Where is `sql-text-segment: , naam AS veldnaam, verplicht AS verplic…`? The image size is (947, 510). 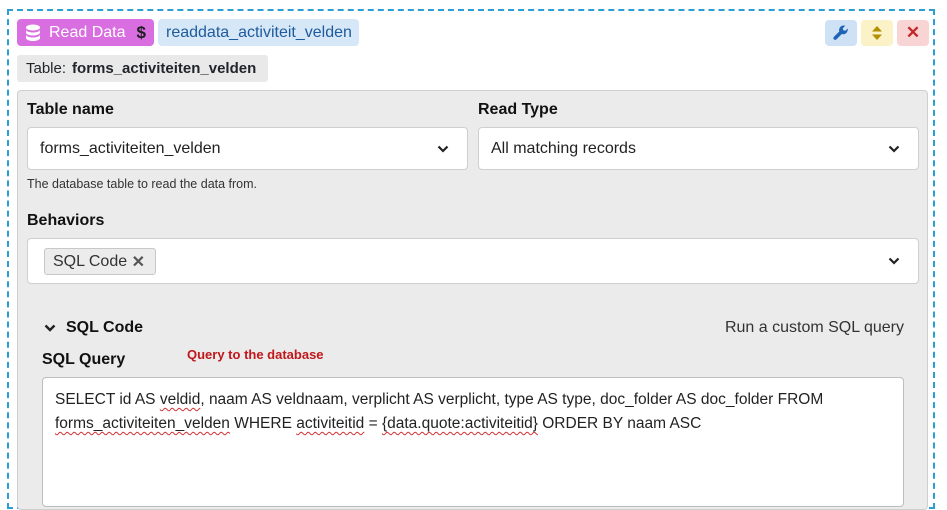
sql-text-segment: , naam AS veldnaam, verplicht AS verplic… is located at coordinates (512, 399).